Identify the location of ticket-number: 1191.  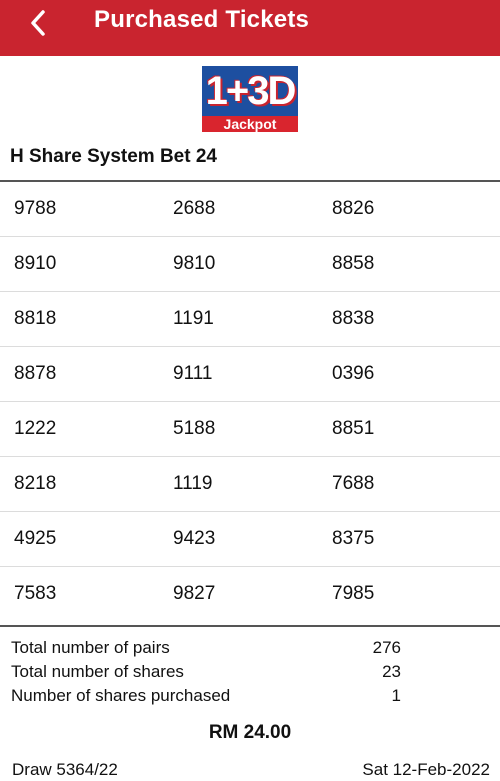
(193, 318).